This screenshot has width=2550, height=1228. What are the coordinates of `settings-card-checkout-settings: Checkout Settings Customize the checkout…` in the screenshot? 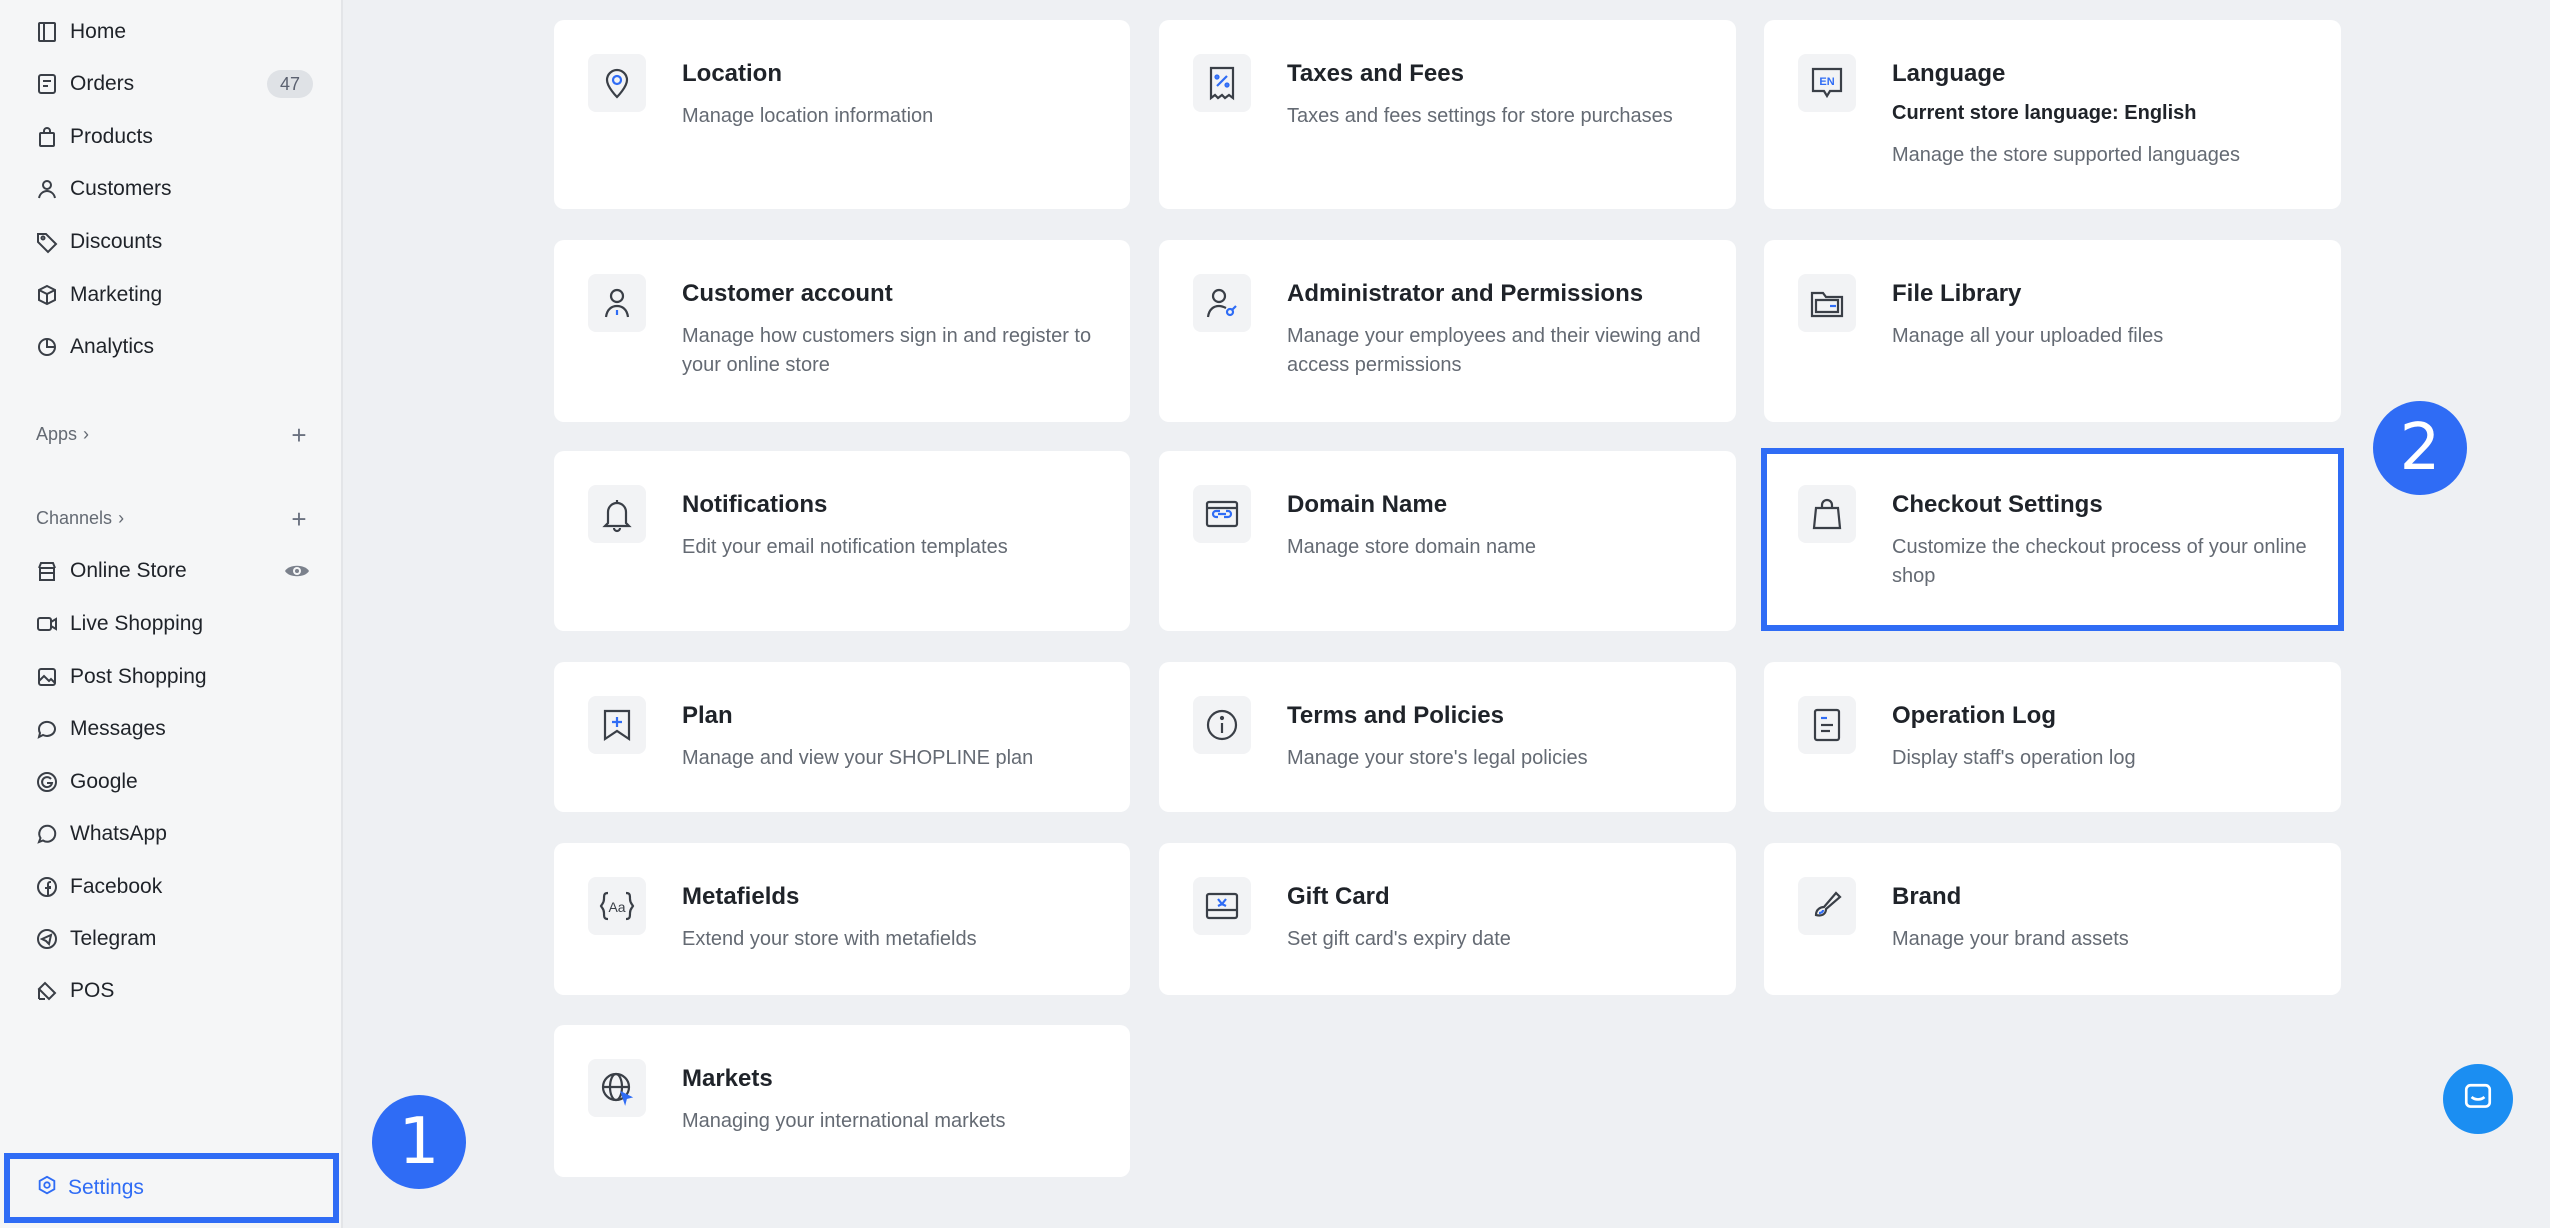 It's located at (2052, 539).